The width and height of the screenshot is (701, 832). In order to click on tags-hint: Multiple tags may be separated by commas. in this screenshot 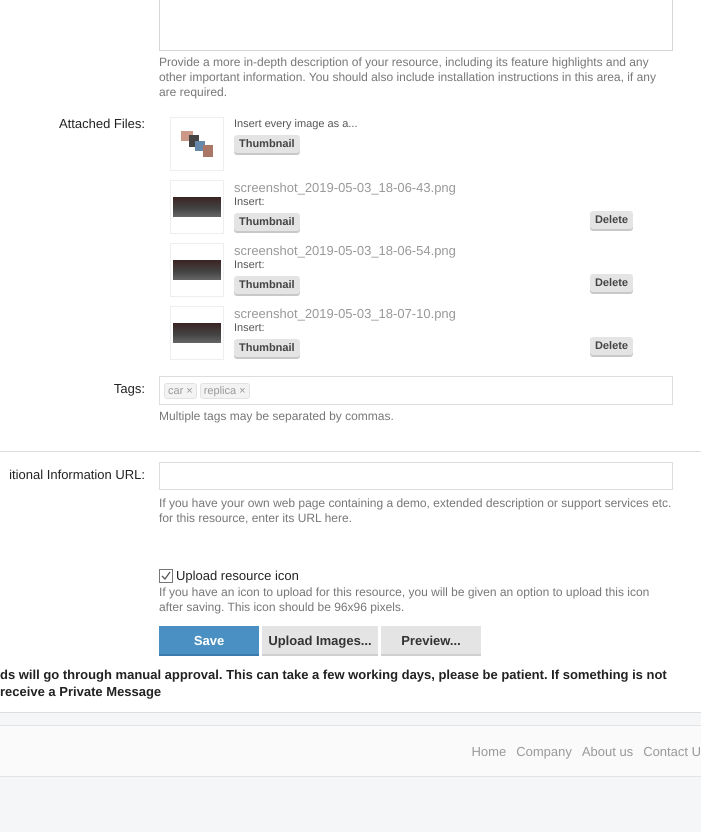, I will do `click(277, 416)`.